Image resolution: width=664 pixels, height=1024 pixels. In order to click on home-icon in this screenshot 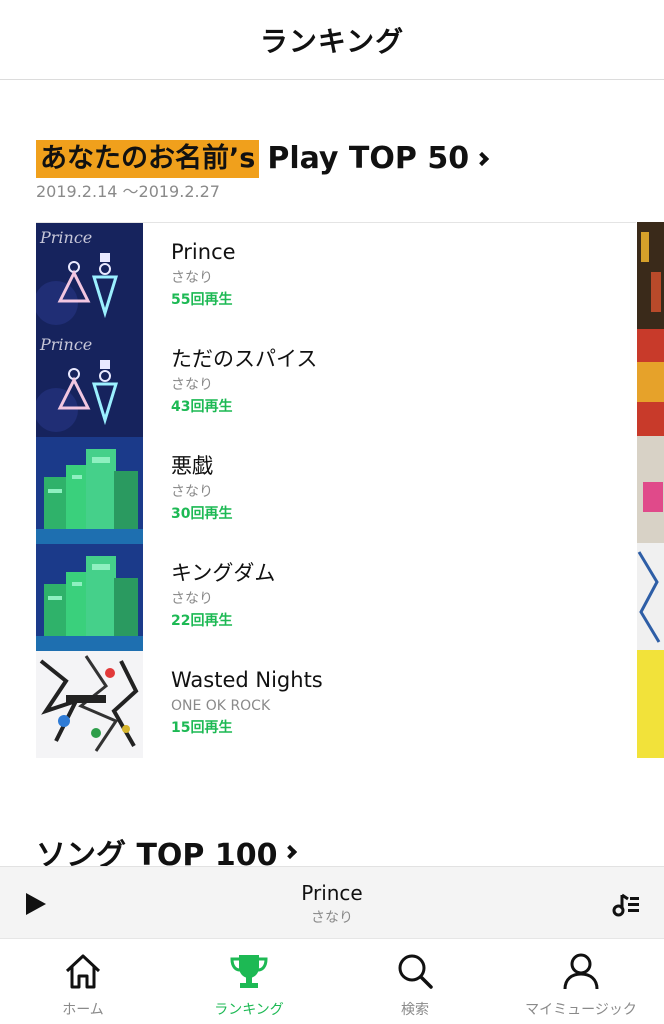, I will do `click(83, 971)`.